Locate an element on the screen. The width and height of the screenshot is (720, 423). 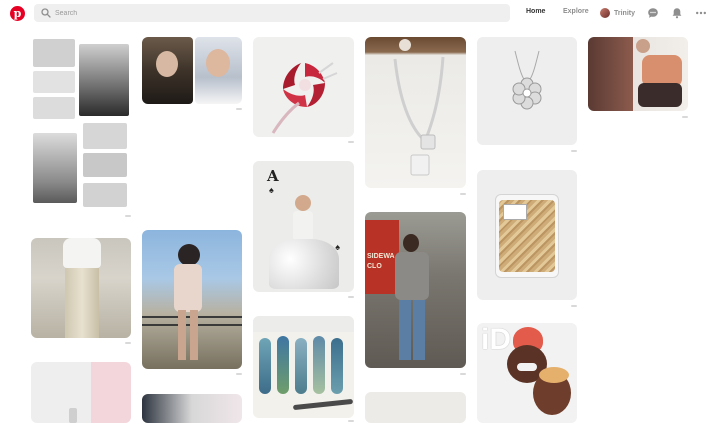
pin-white-dress is located at coordinates (81, 288).